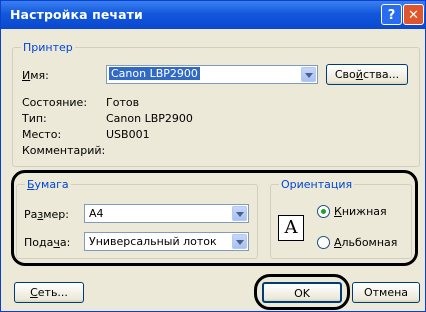  What do you see at coordinates (42, 134) in the screenshot?
I see `where-label: Место:` at bounding box center [42, 134].